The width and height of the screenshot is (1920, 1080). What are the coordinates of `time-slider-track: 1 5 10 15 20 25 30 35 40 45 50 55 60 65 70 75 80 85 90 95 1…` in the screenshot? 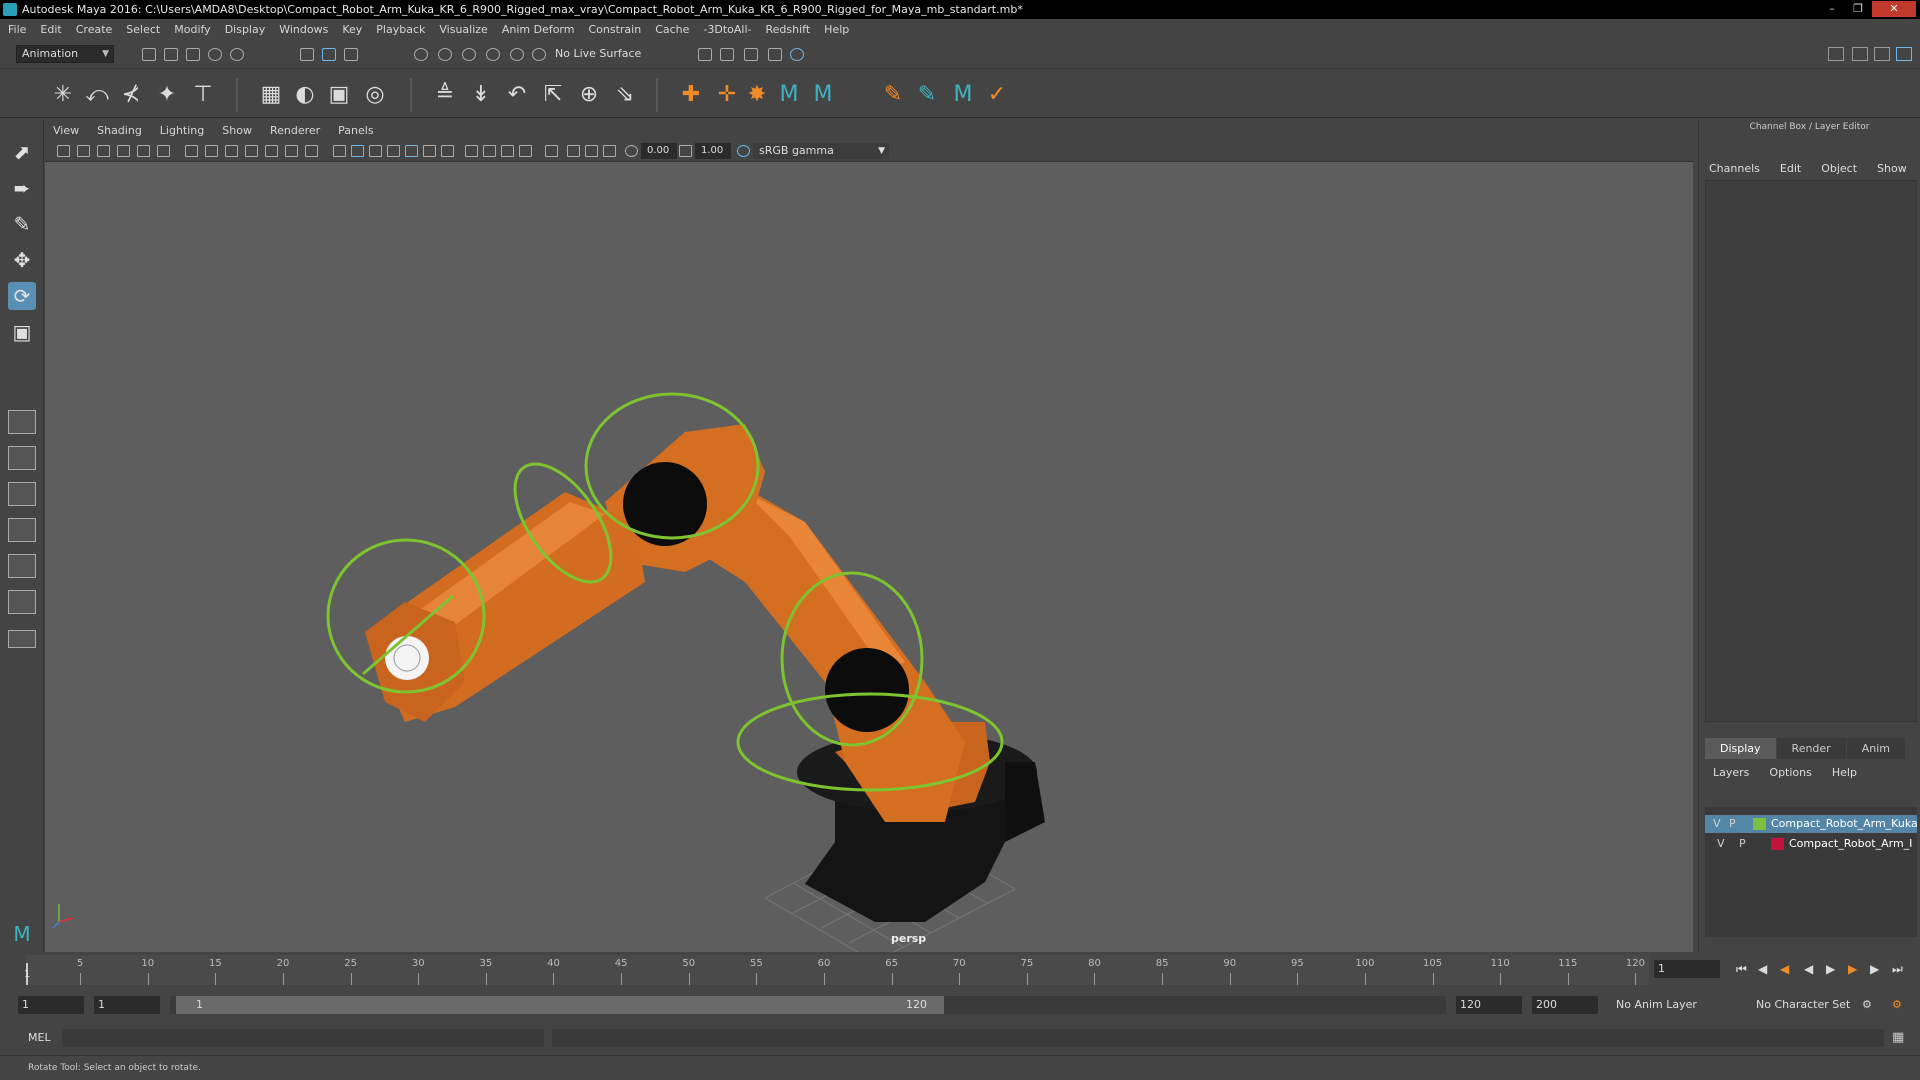 It's located at (836, 970).